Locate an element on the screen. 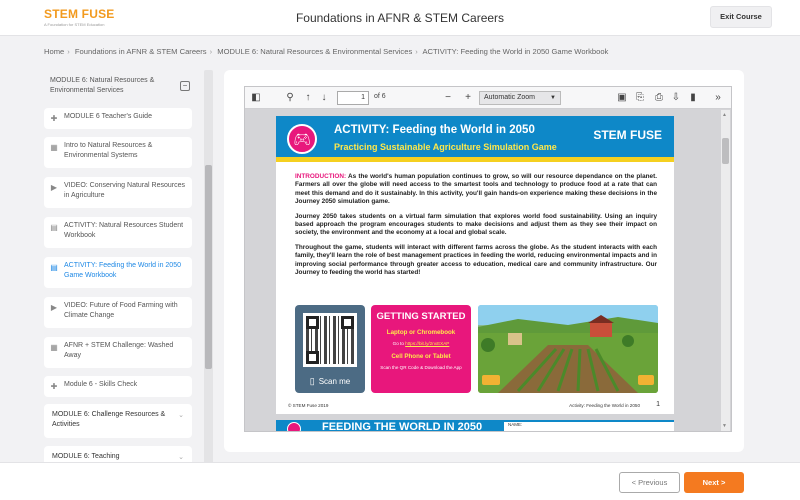 Image resolution: width=800 pixels, height=500 pixels. gs-laptop-label: Laptop or Chromebook is located at coordinates (421, 332).